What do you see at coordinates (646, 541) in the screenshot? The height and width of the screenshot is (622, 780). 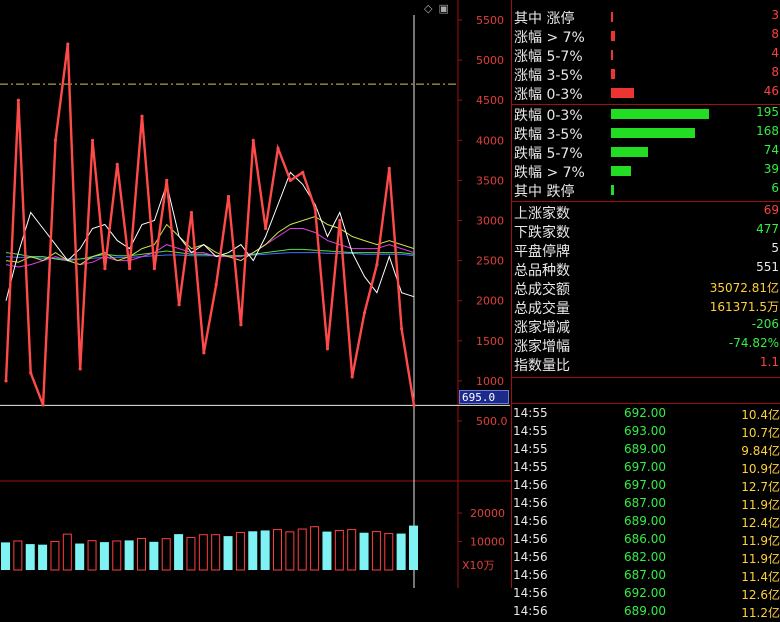 I see `tick-row: 14:56 686.00 11.9亿` at bounding box center [646, 541].